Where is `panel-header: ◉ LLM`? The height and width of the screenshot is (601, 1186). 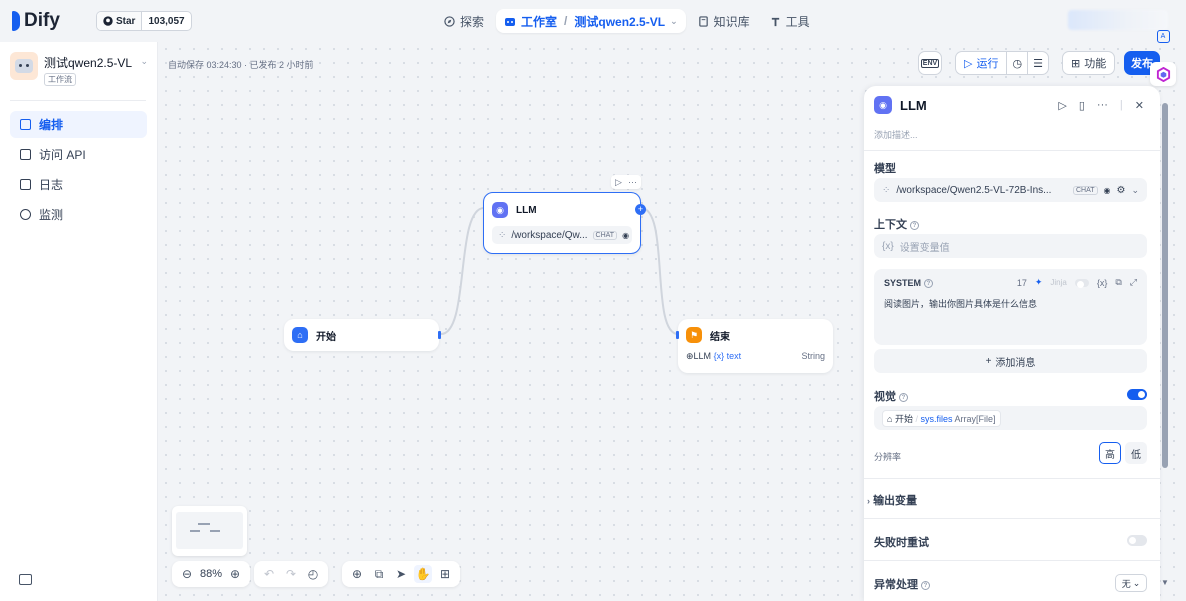 panel-header: ◉ LLM is located at coordinates (900, 105).